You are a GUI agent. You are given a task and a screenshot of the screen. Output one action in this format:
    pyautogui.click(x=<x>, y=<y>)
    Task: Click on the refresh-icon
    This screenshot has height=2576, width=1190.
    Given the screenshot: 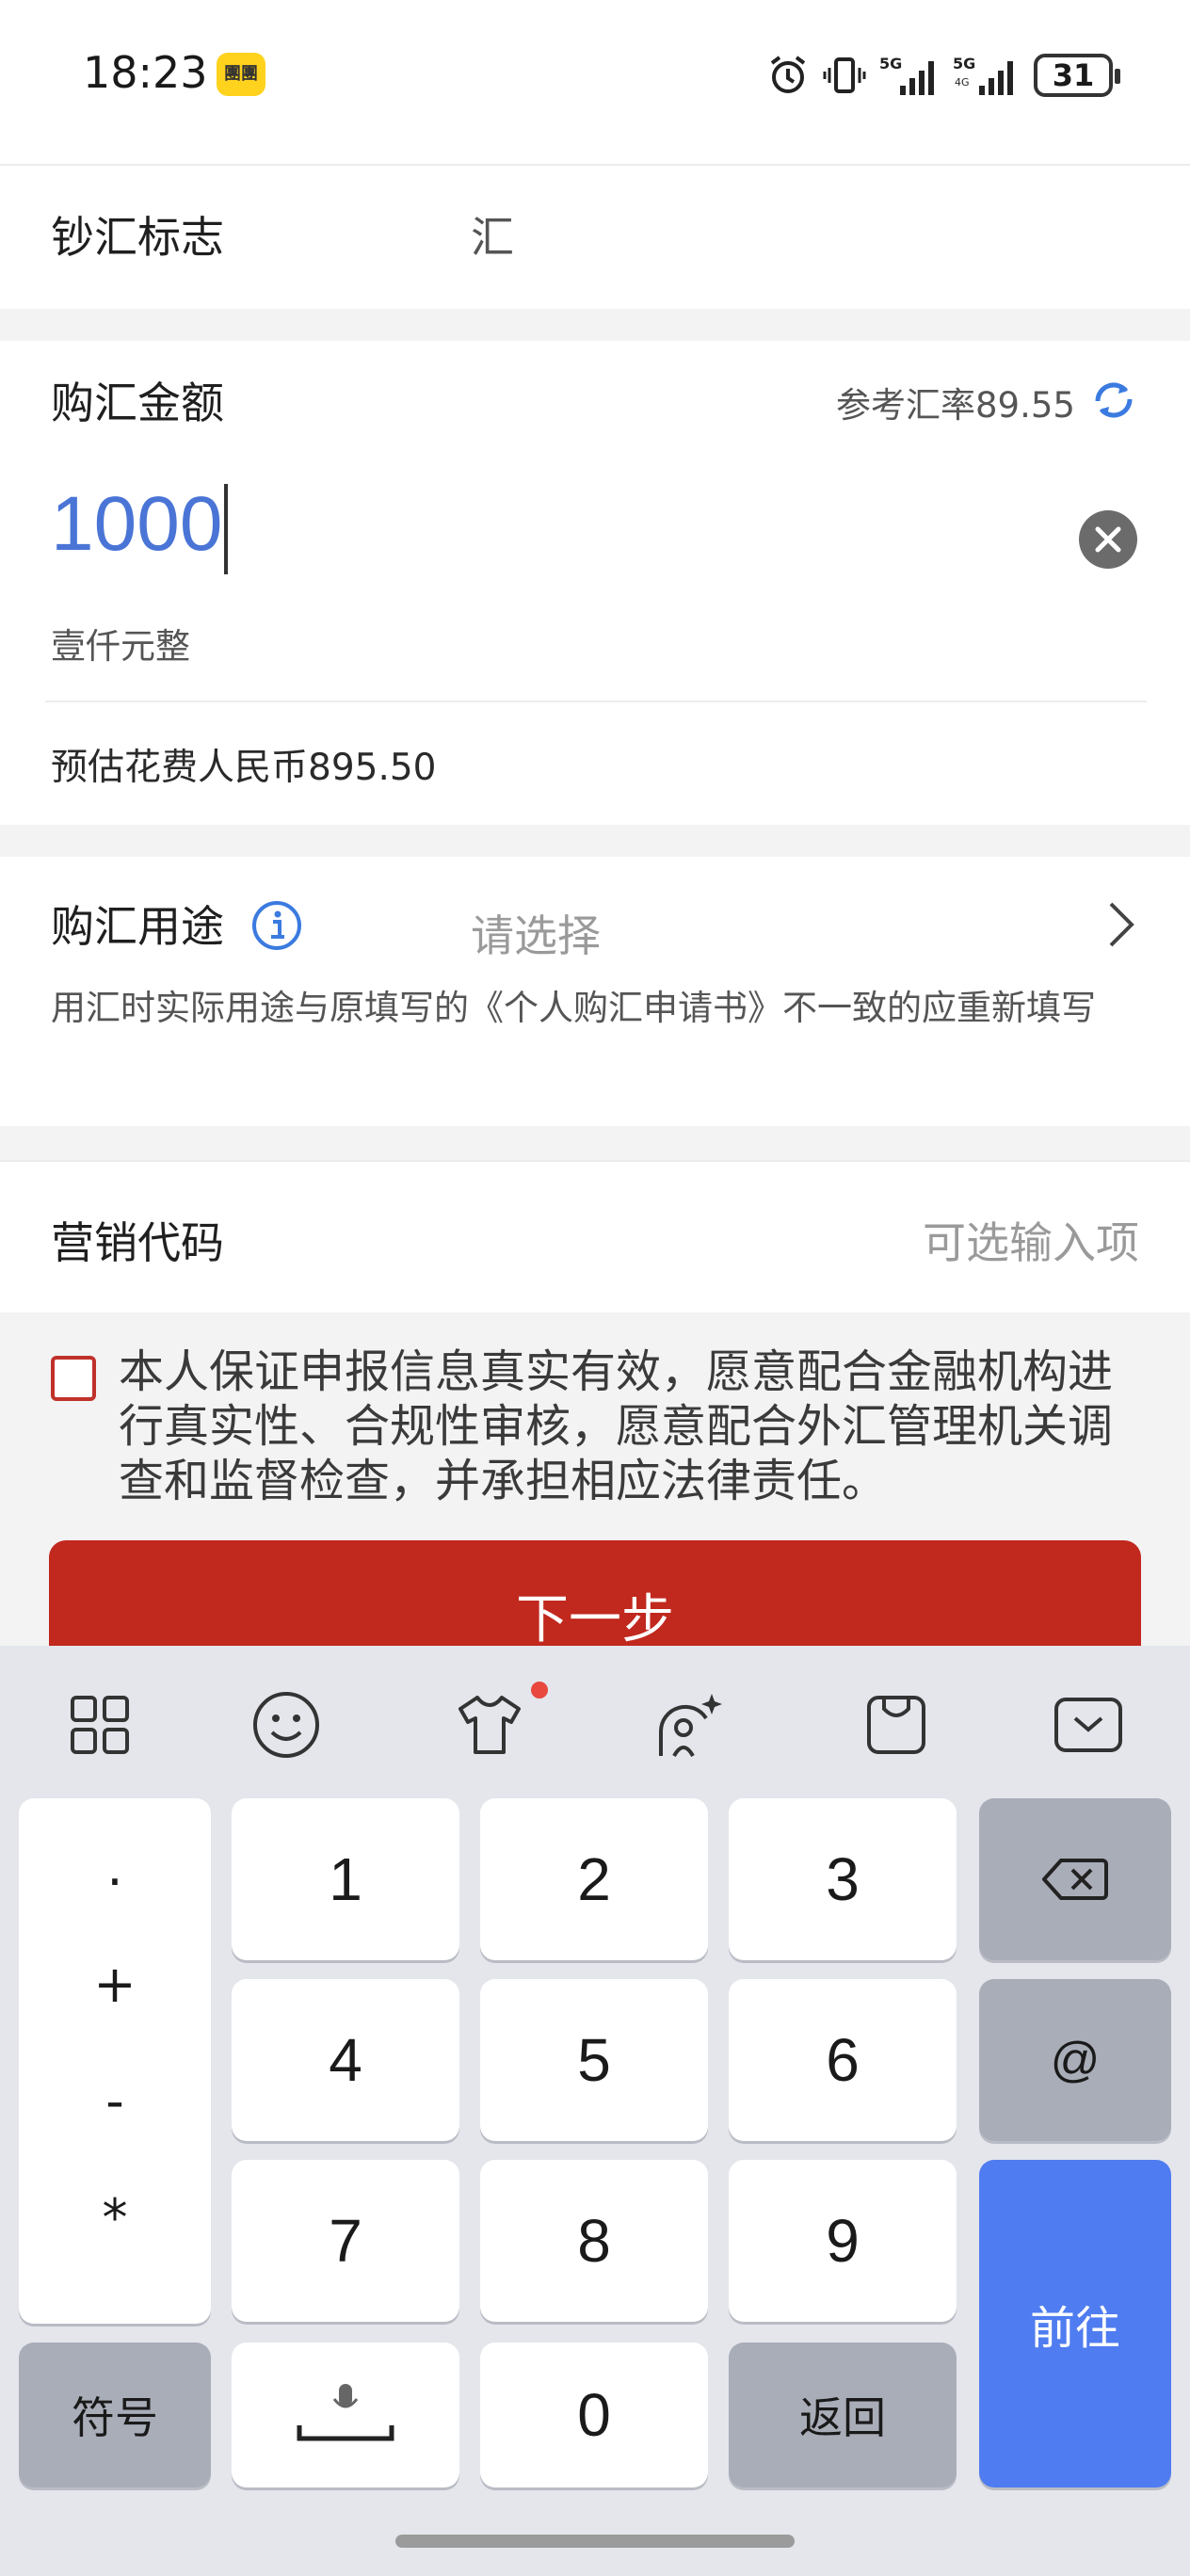 What is the action you would take?
    pyautogui.click(x=1114, y=400)
    